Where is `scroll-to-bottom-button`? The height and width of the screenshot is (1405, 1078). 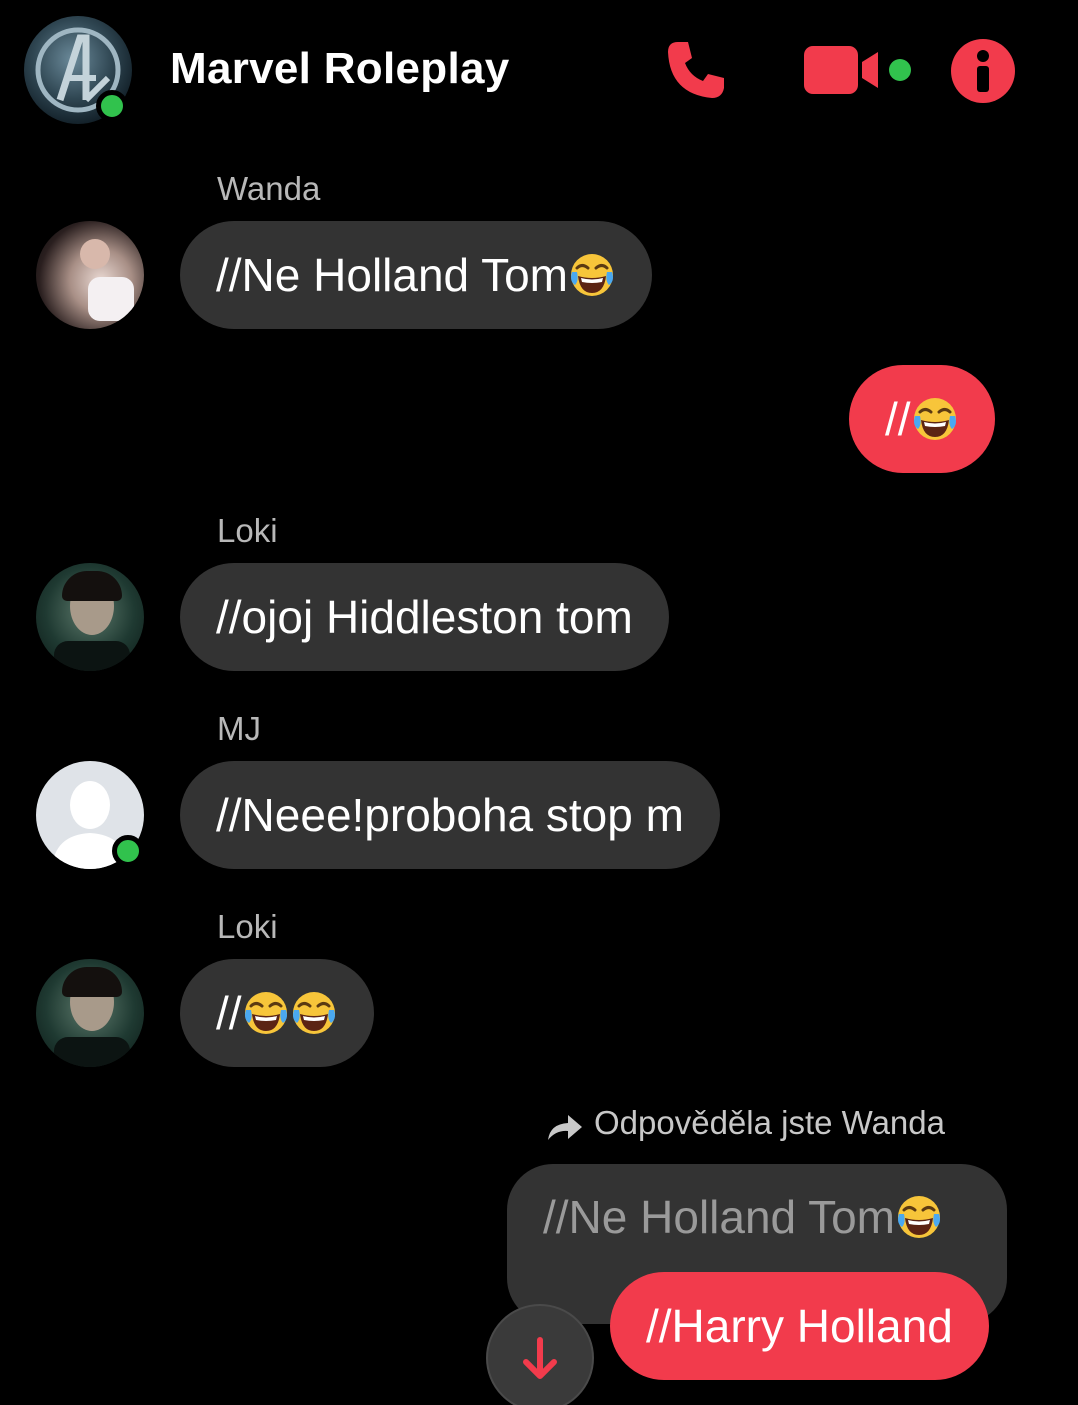
scroll-to-bottom-button is located at coordinates (540, 1354).